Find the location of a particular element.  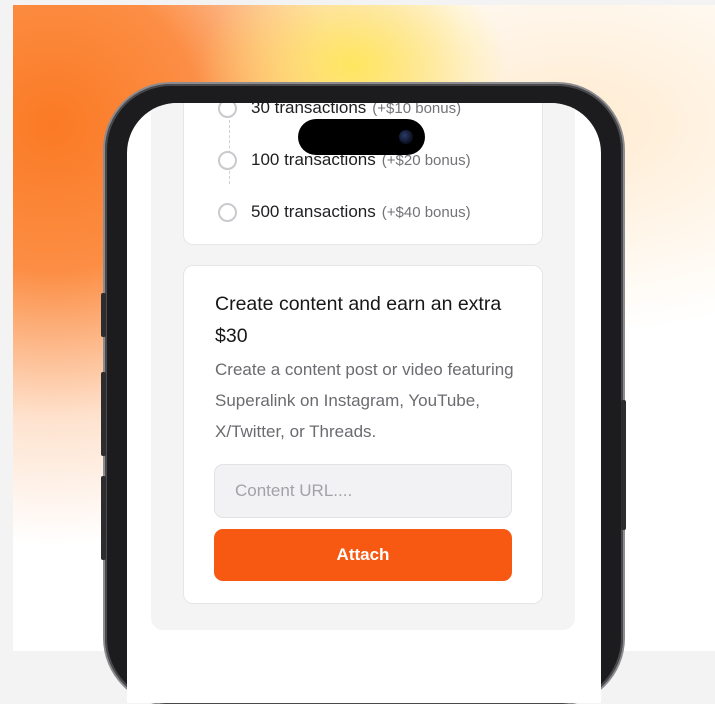

milestone-row: 30 transactions (+$10 bonus) is located at coordinates (339, 110).